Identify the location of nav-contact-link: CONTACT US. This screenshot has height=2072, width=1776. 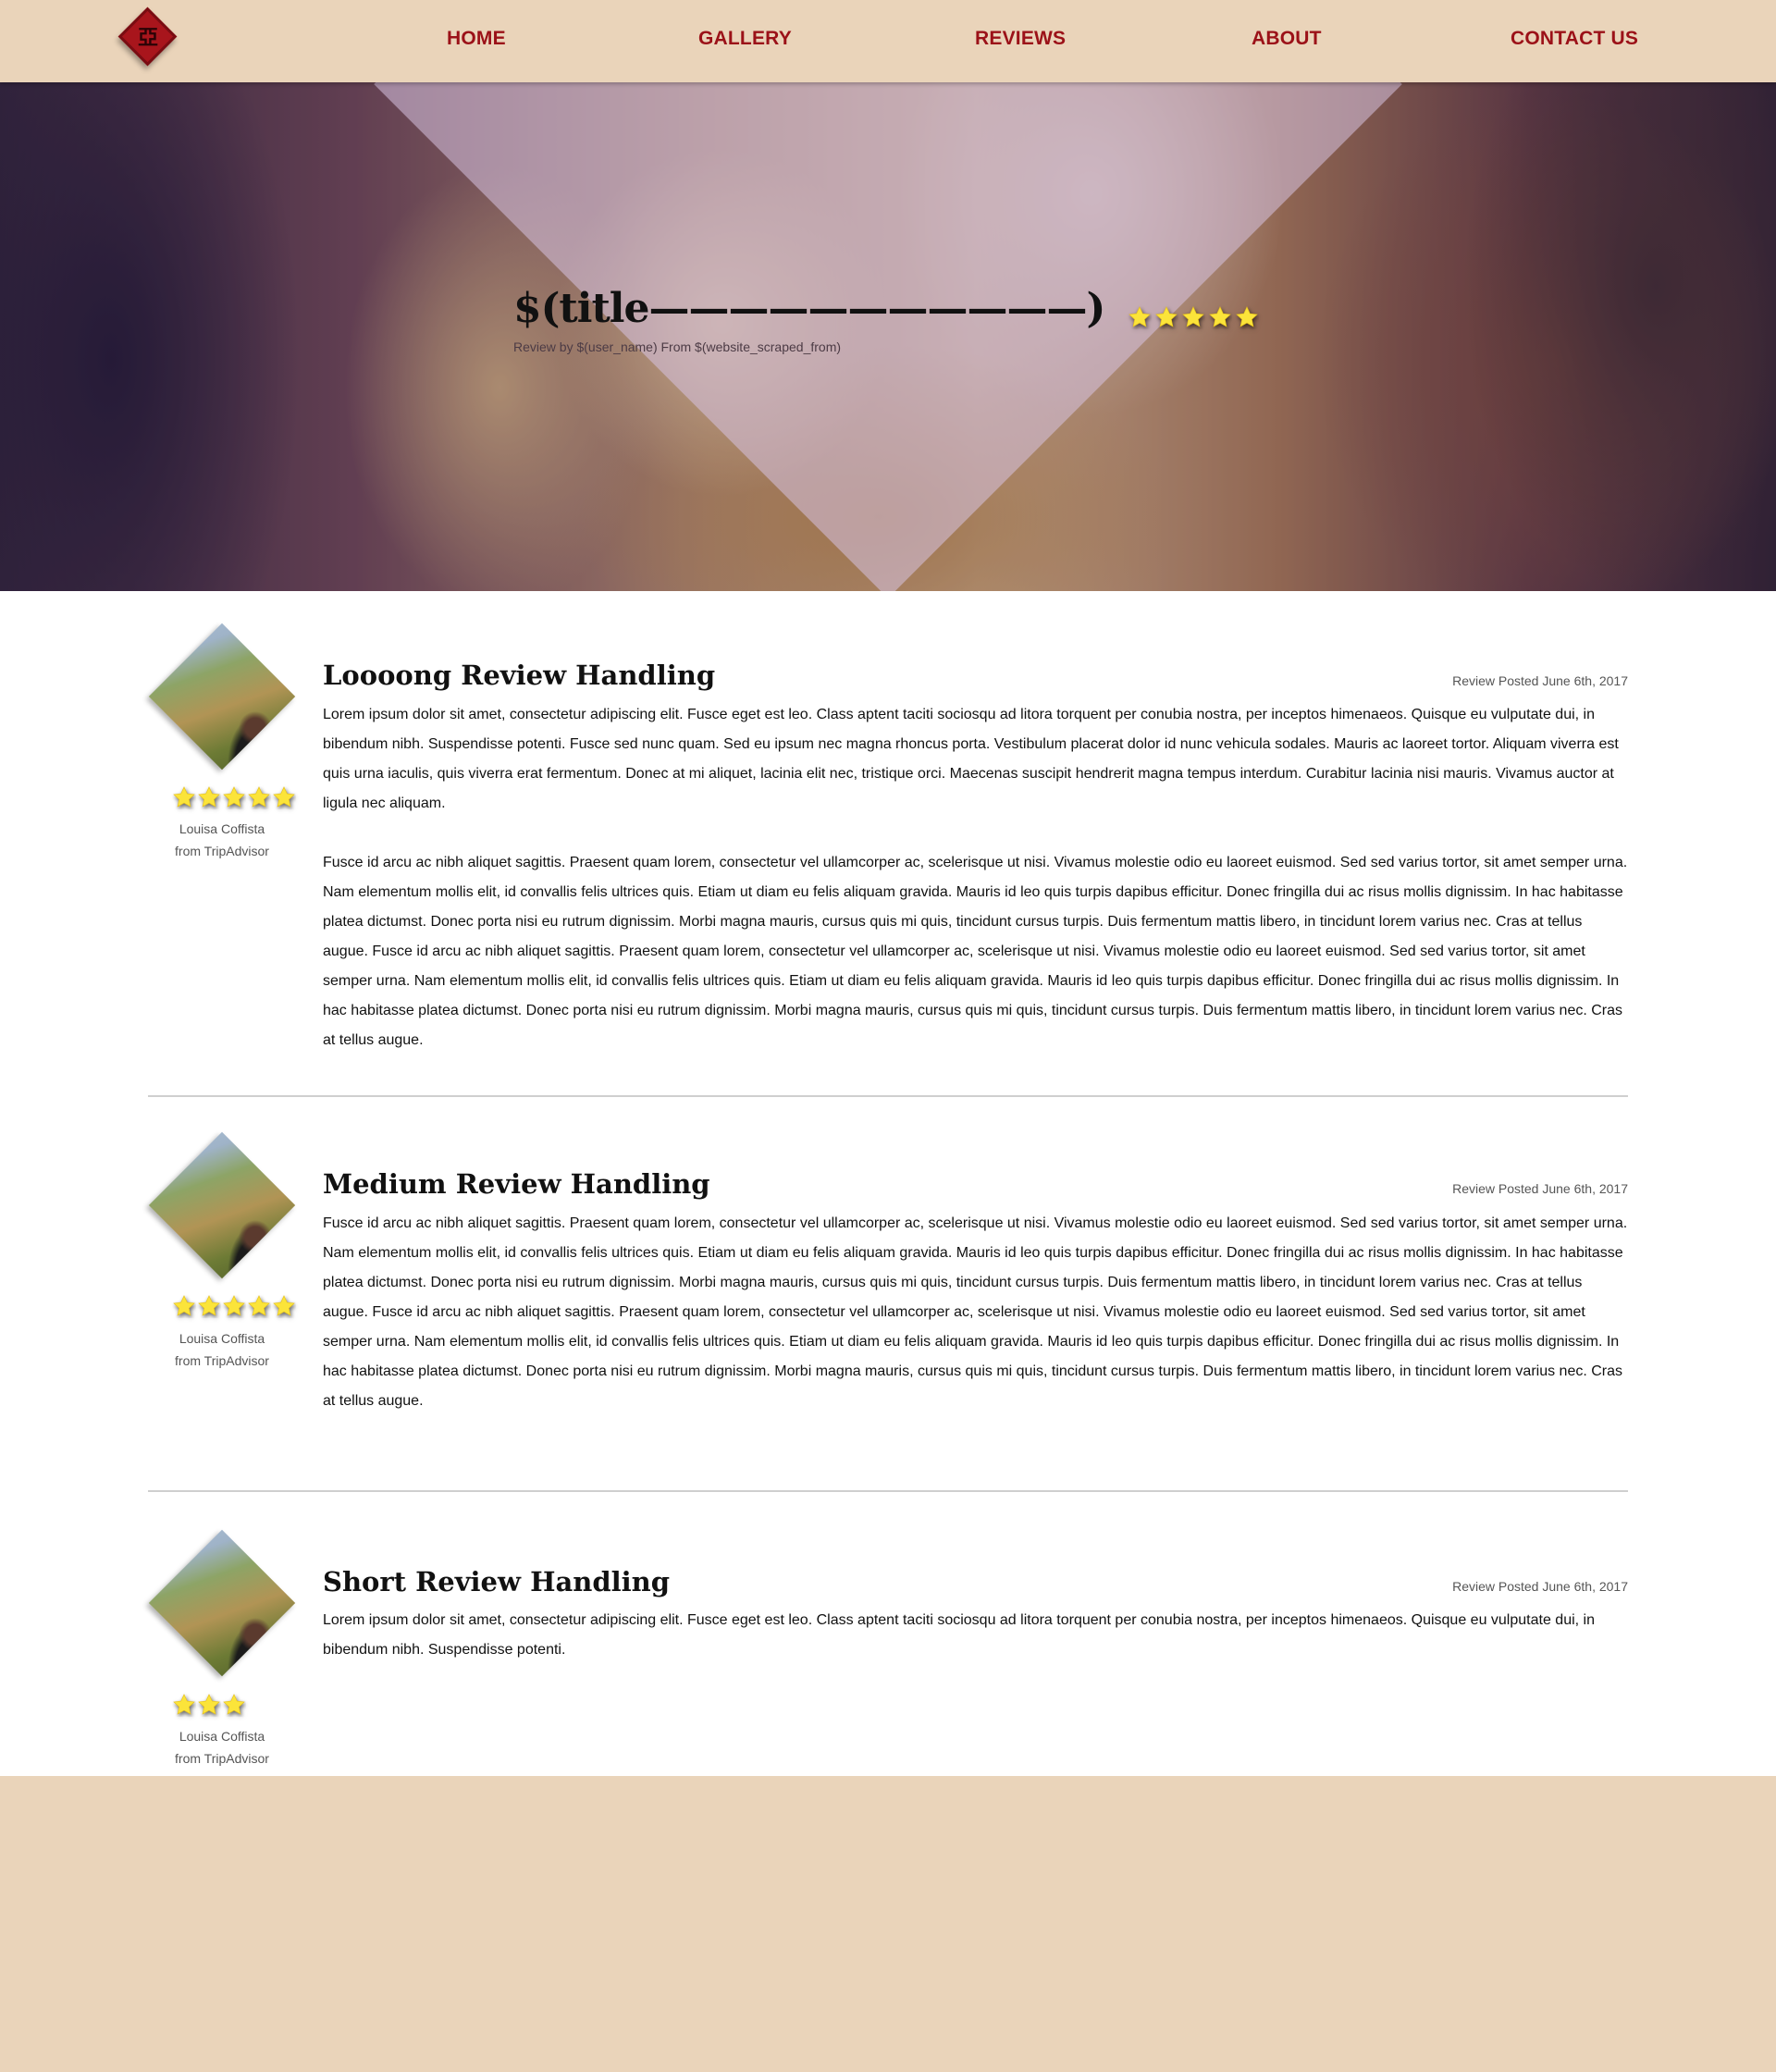
(1575, 39).